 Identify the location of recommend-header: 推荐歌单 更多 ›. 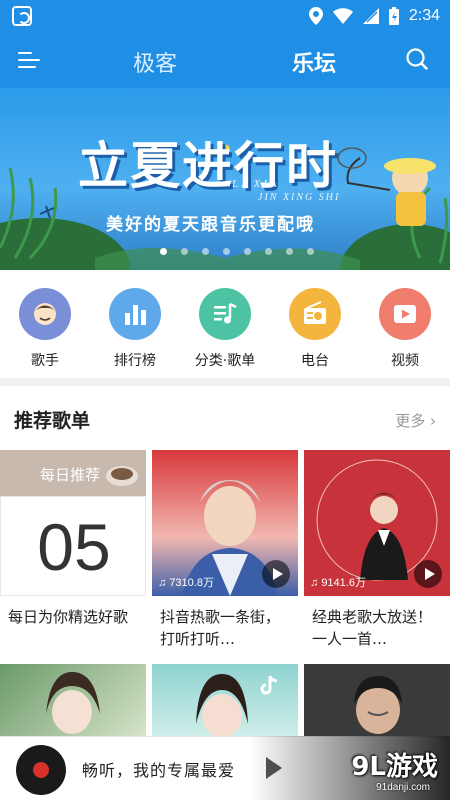
(225, 418).